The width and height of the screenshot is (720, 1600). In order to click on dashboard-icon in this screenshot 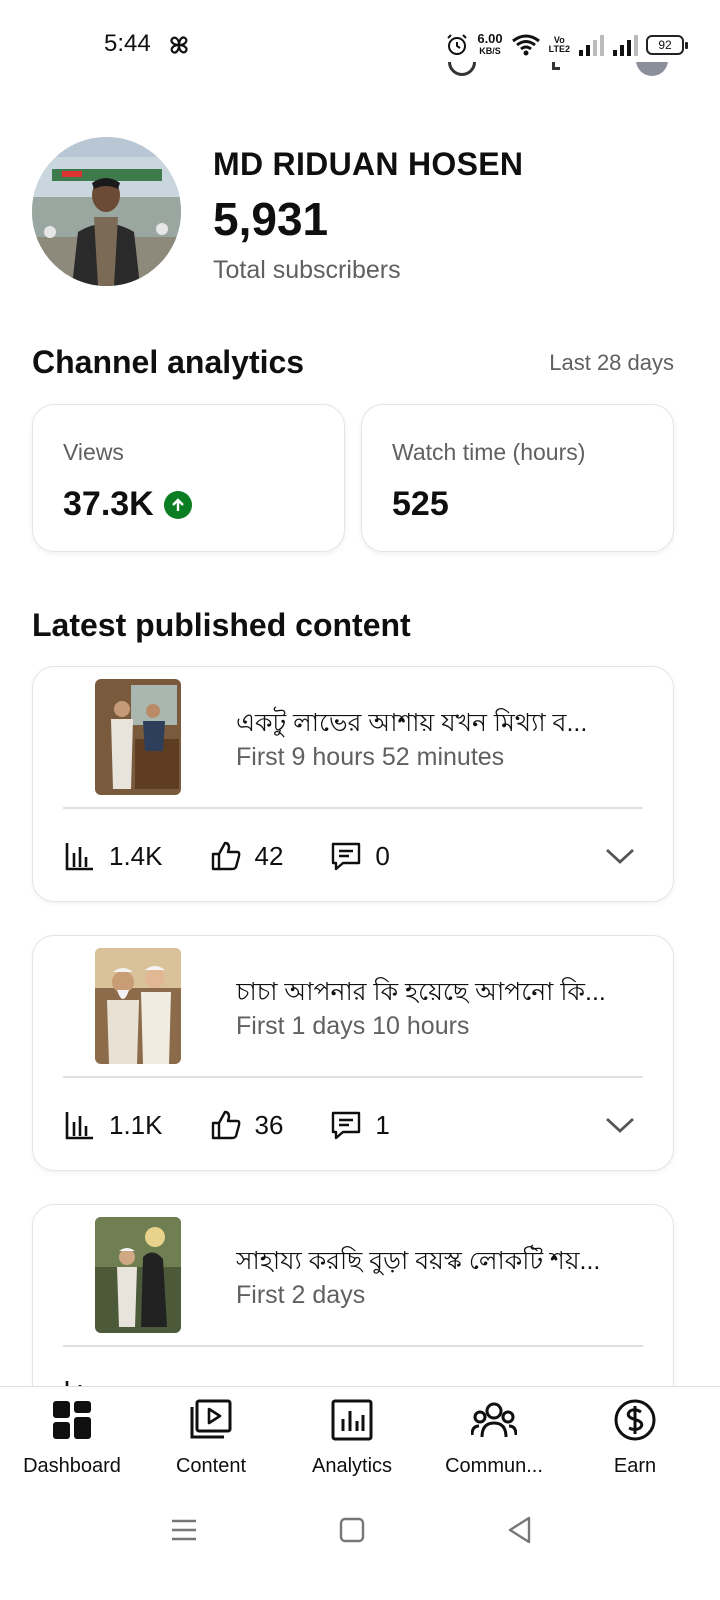, I will do `click(72, 1420)`.